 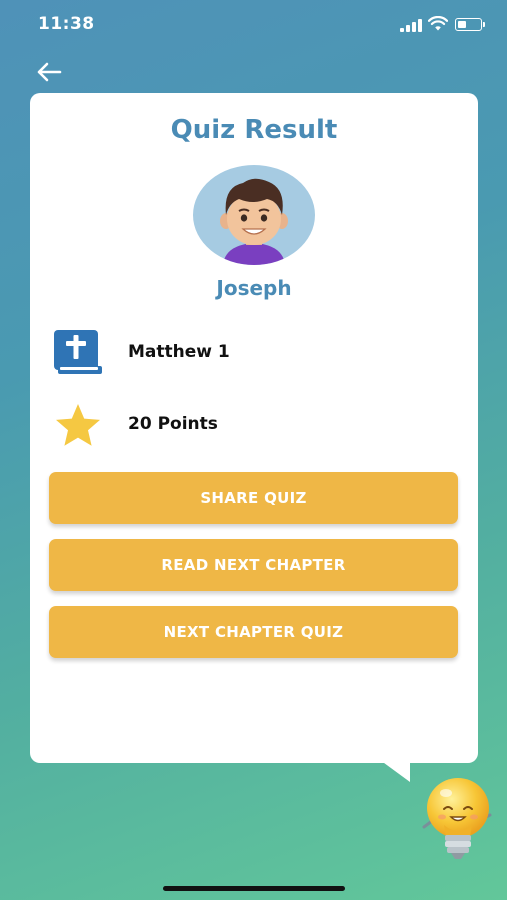 What do you see at coordinates (179, 352) in the screenshot?
I see `chapter-label: Matthew 1` at bounding box center [179, 352].